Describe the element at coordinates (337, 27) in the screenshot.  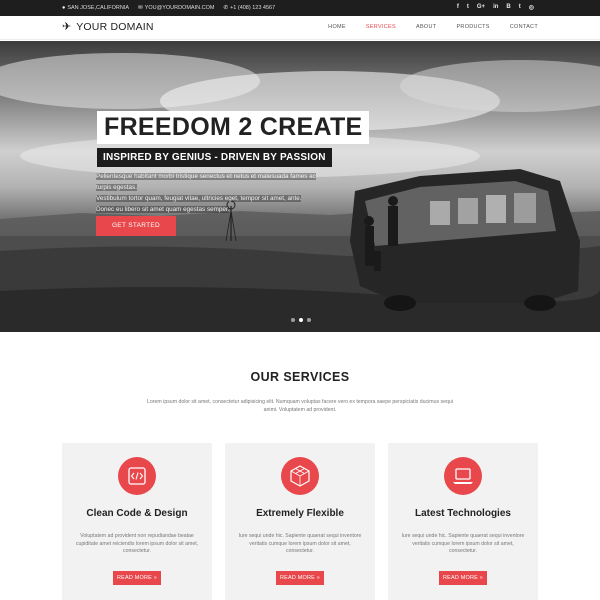
I see `nav-item-home: HOME` at that location.